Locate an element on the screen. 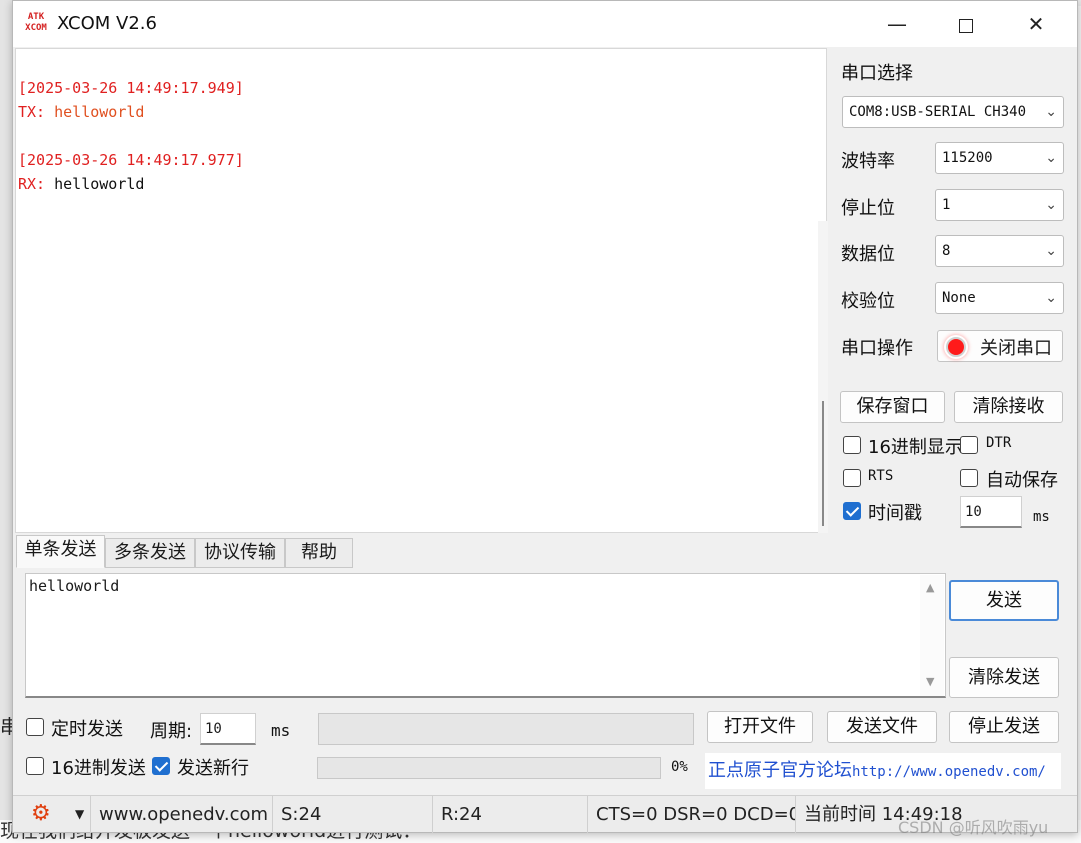 The width and height of the screenshot is (1081, 843). send-newline-label: 发送新行 is located at coordinates (213, 768).